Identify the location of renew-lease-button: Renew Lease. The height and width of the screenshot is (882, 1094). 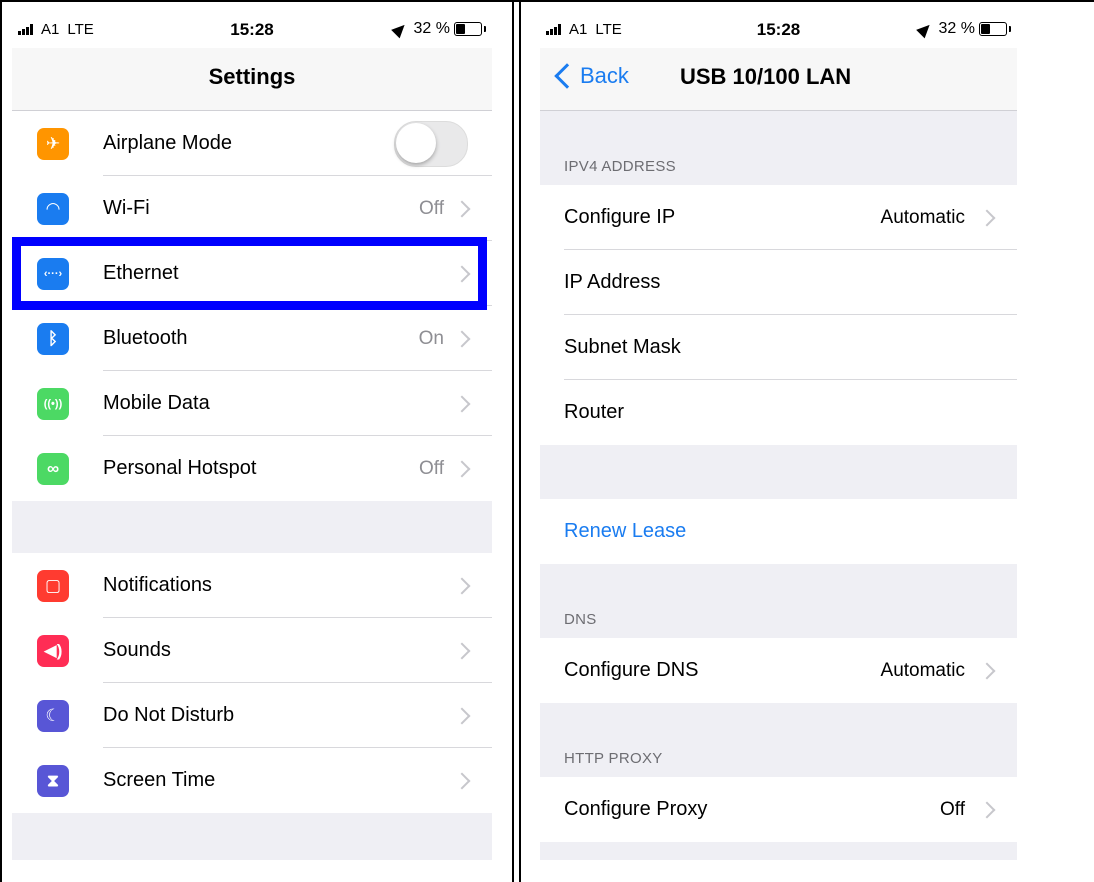
(778, 531).